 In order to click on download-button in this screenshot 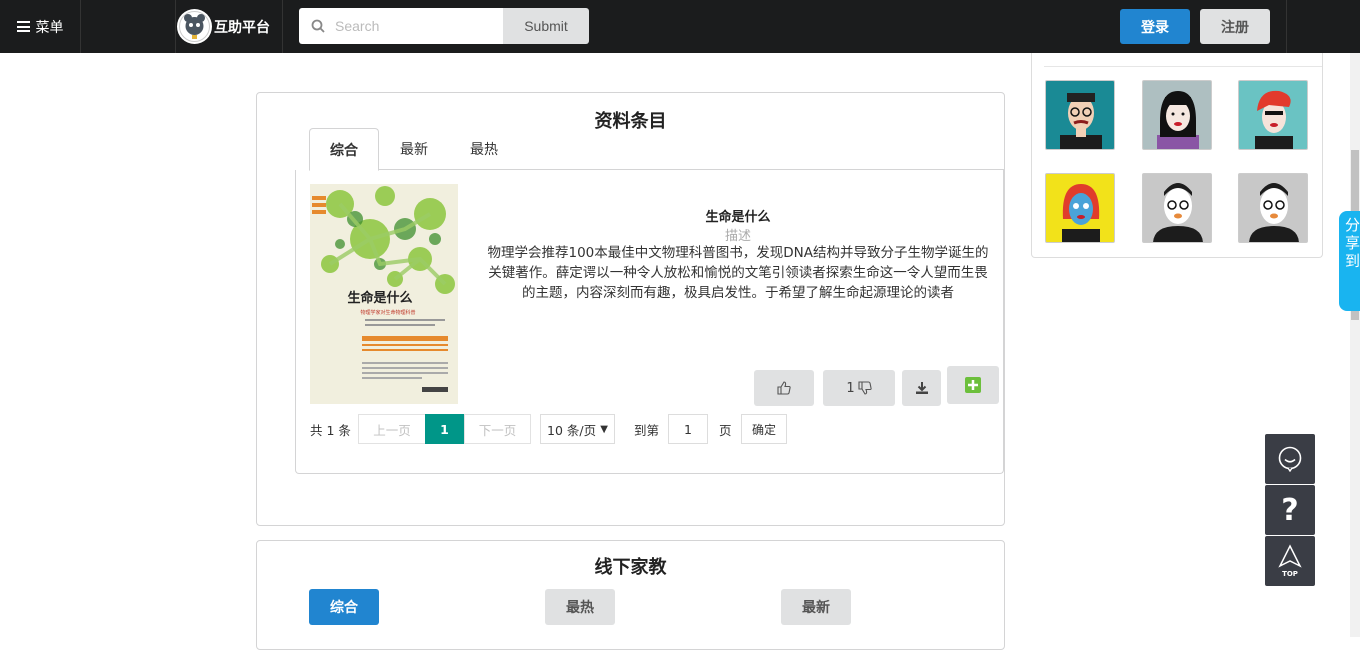, I will do `click(921, 388)`.